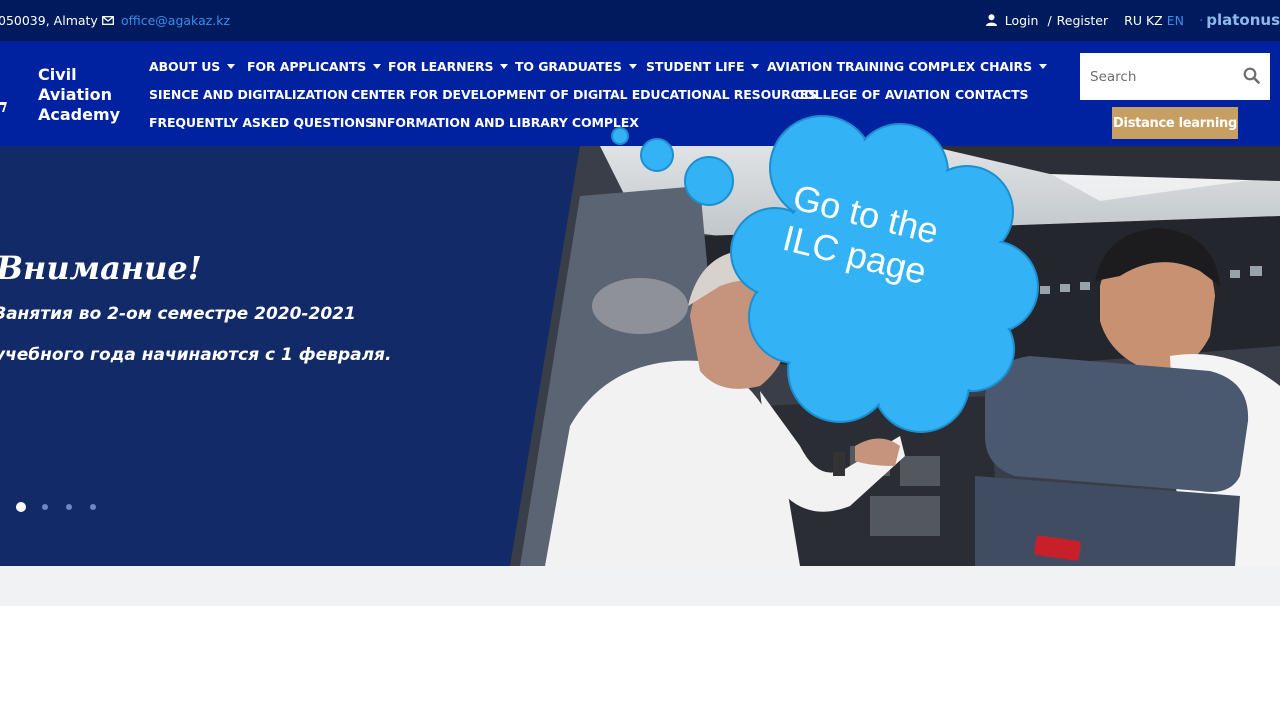  Describe the element at coordinates (108, 20) in the screenshot. I see `envelope-icon` at that location.